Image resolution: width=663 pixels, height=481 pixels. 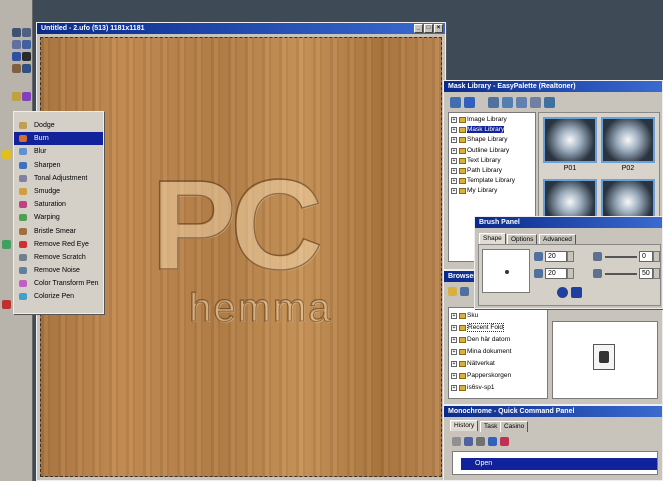 I want to click on delete-history-icon, so click(x=480, y=441).